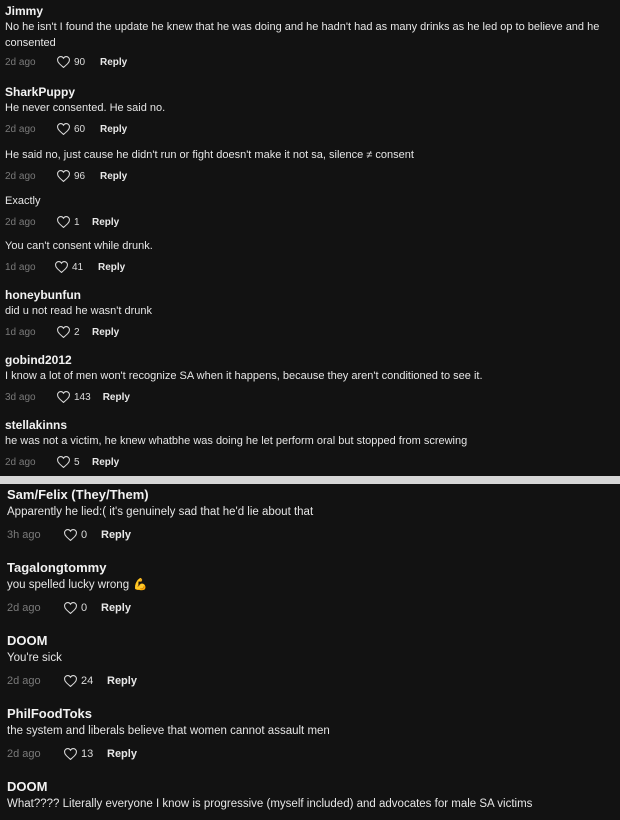  I want to click on like-button: 1, so click(68, 222).